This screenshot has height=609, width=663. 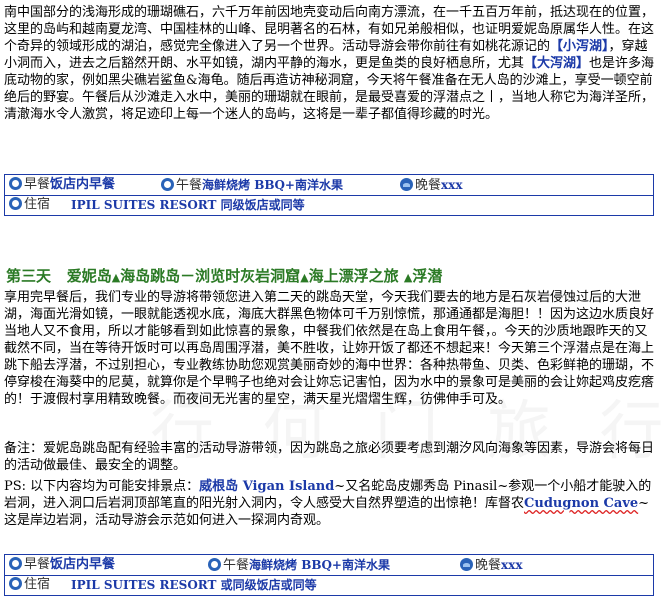 I want to click on vigan-island-link: 威根岛 Vigan Island, so click(x=266, y=486).